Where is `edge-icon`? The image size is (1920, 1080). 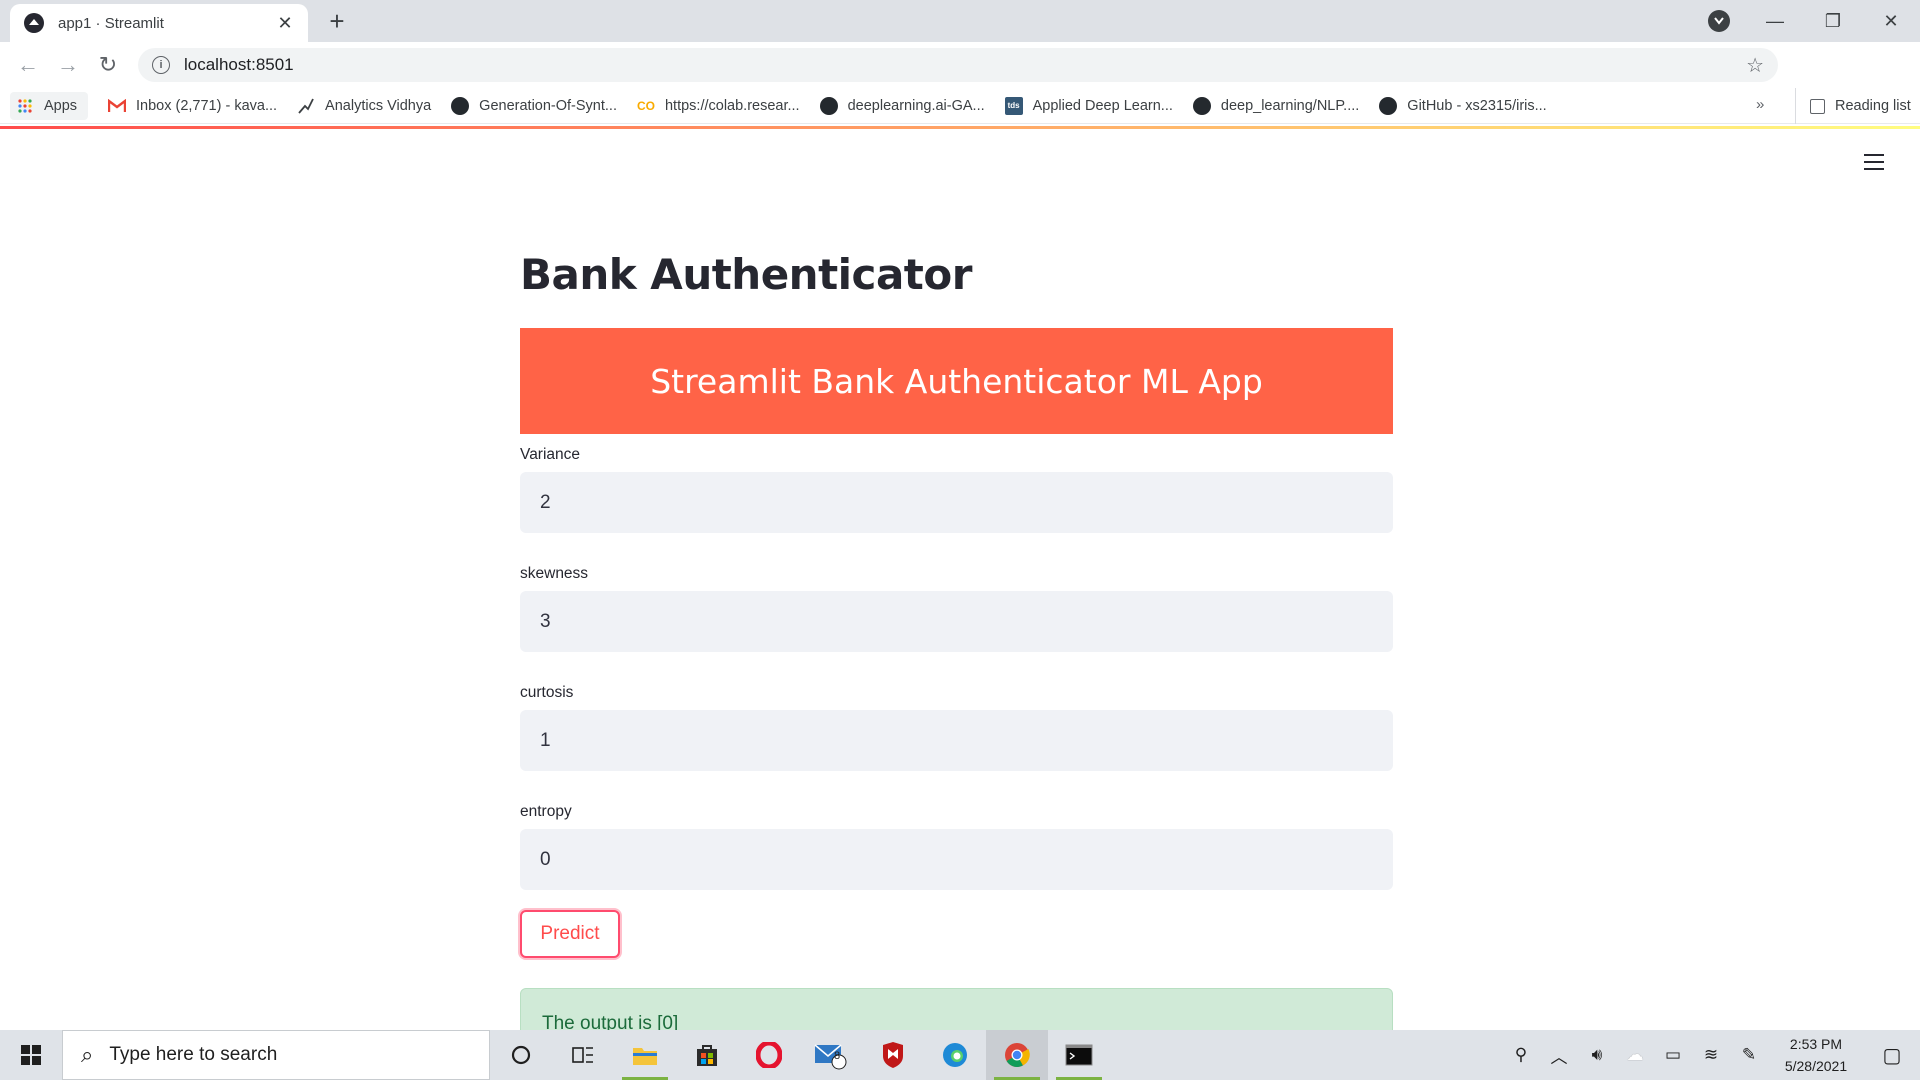 edge-icon is located at coordinates (955, 1055).